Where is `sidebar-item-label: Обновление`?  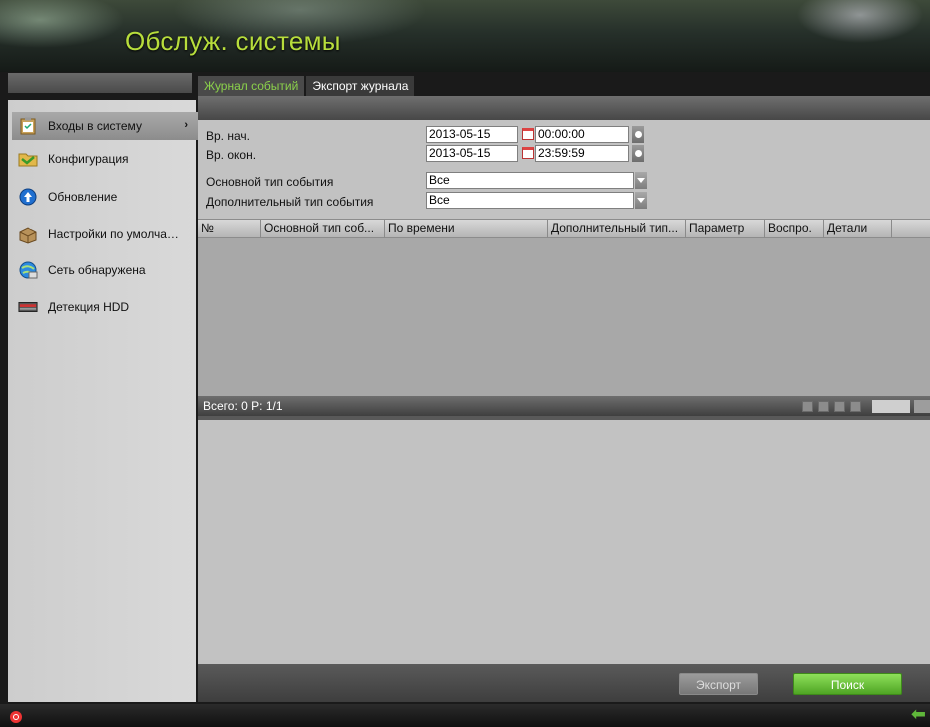 sidebar-item-label: Обновление is located at coordinates (83, 197).